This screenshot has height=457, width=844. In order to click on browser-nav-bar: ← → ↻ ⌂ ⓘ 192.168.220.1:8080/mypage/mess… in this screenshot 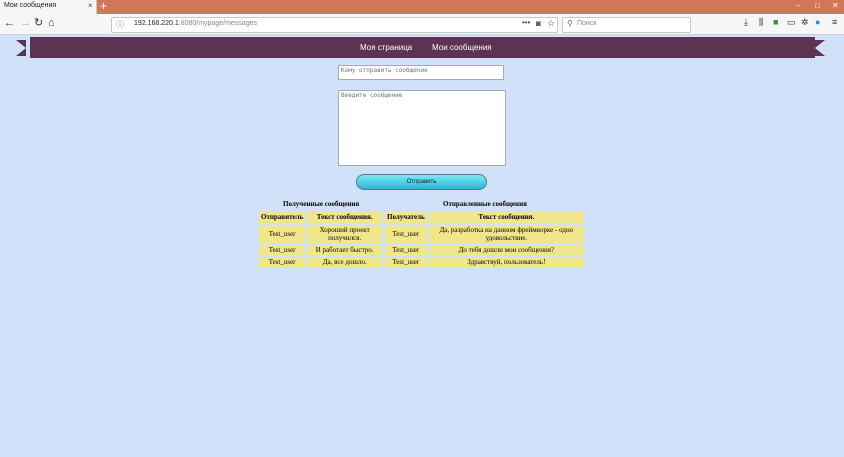, I will do `click(422, 24)`.